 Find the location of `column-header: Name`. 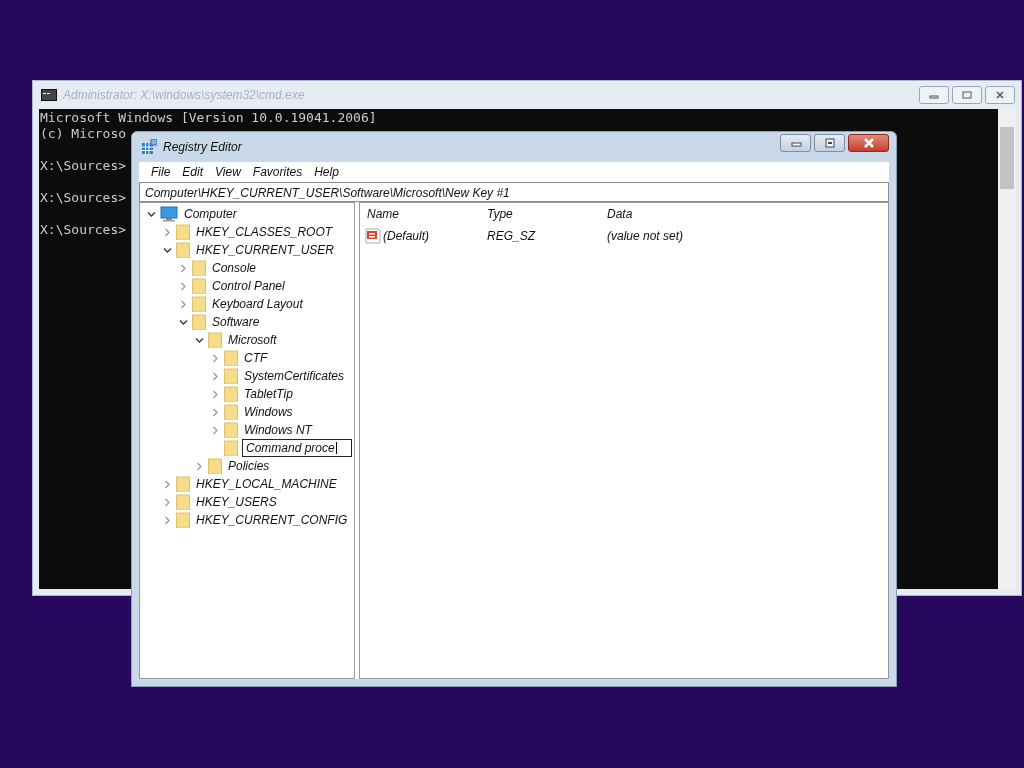

column-header: Name is located at coordinates (423, 214).